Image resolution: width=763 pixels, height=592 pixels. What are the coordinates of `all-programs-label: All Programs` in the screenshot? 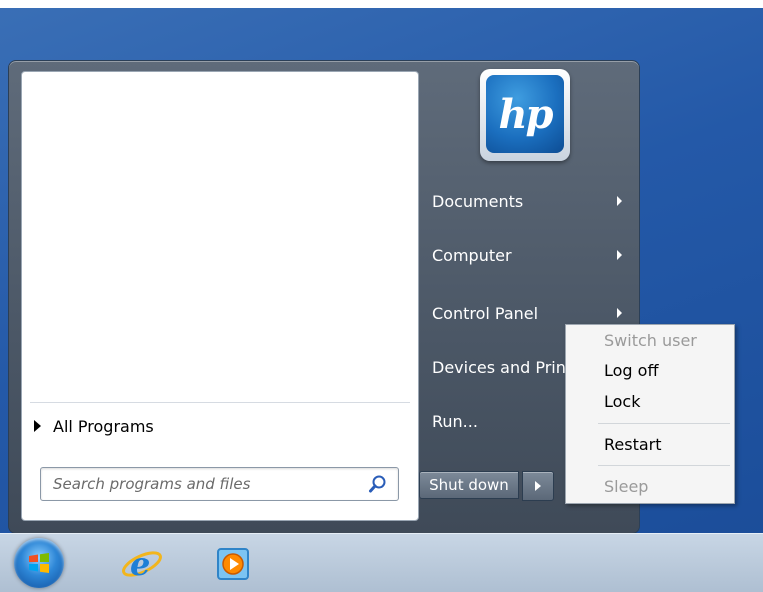 It's located at (103, 426).